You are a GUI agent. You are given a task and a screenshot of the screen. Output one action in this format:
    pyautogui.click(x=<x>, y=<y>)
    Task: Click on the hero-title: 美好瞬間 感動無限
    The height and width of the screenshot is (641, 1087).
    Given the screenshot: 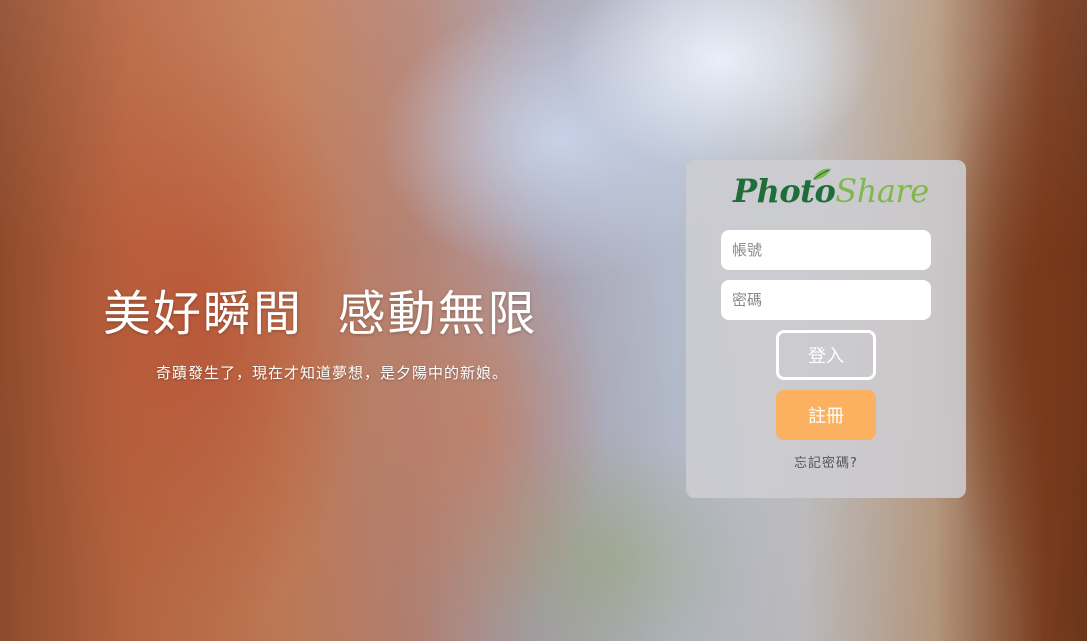 What is the action you would take?
    pyautogui.click(x=320, y=314)
    